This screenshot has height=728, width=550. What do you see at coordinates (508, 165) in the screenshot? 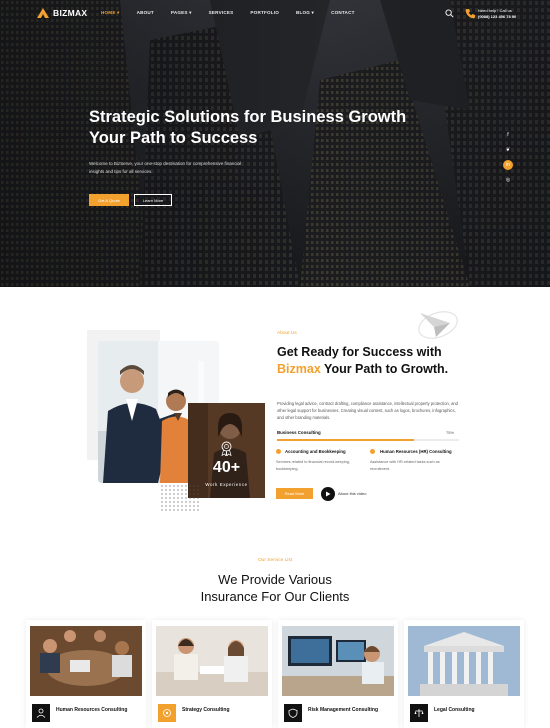
I see `linkedin-icon: in` at bounding box center [508, 165].